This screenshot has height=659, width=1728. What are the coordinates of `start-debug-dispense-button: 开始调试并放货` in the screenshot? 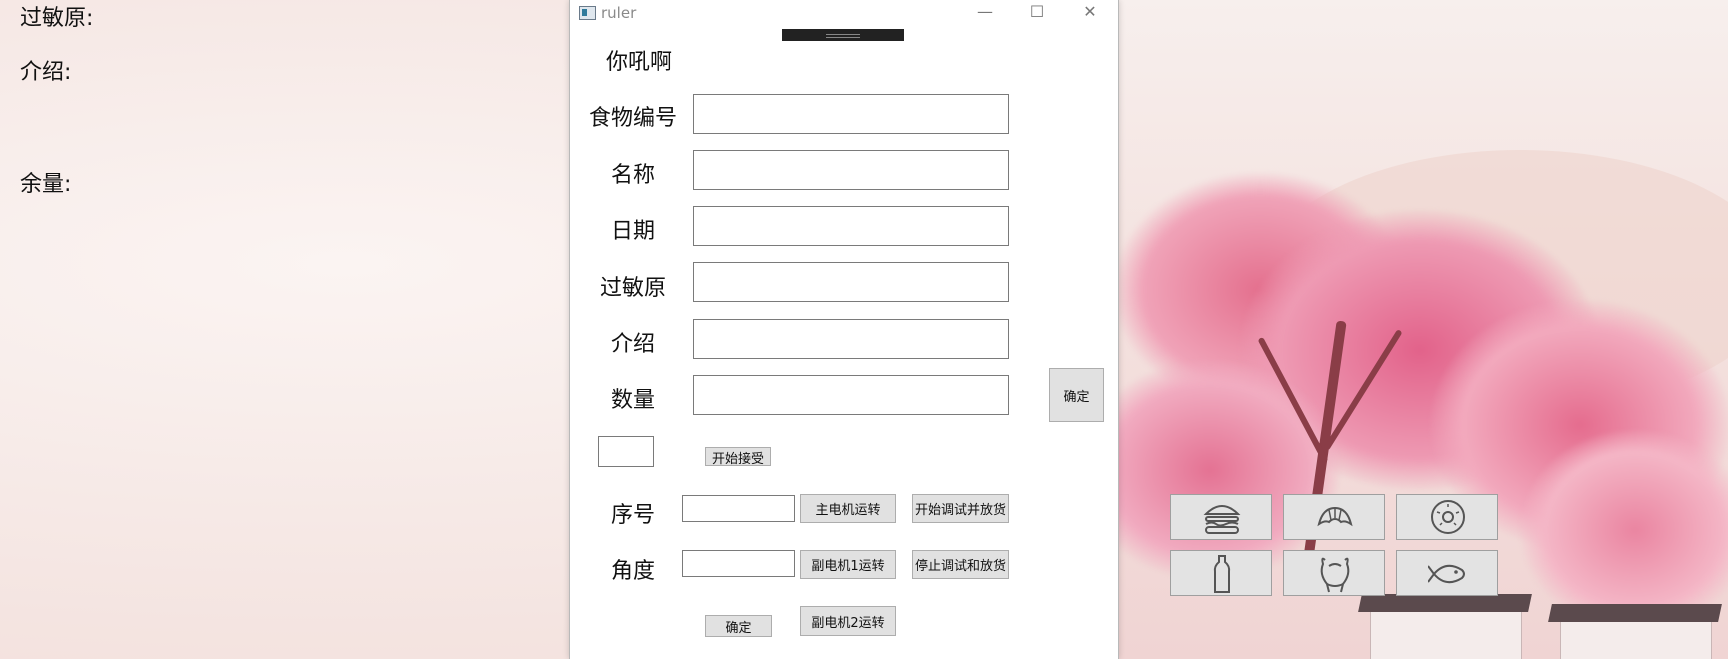 It's located at (960, 508).